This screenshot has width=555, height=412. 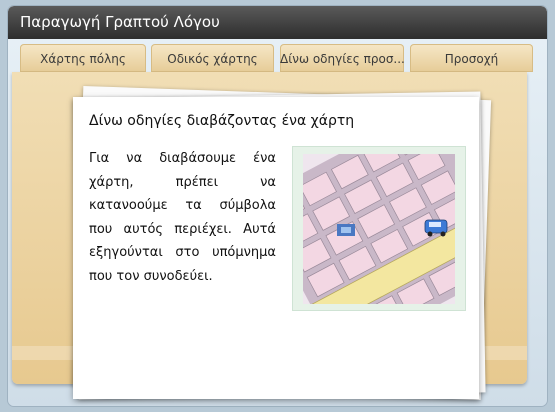 I want to click on map-legend-marker, so click(x=346, y=230).